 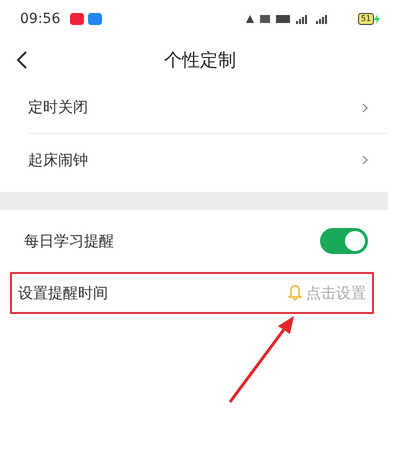 What do you see at coordinates (40, 19) in the screenshot?
I see `status-time: 09:56` at bounding box center [40, 19].